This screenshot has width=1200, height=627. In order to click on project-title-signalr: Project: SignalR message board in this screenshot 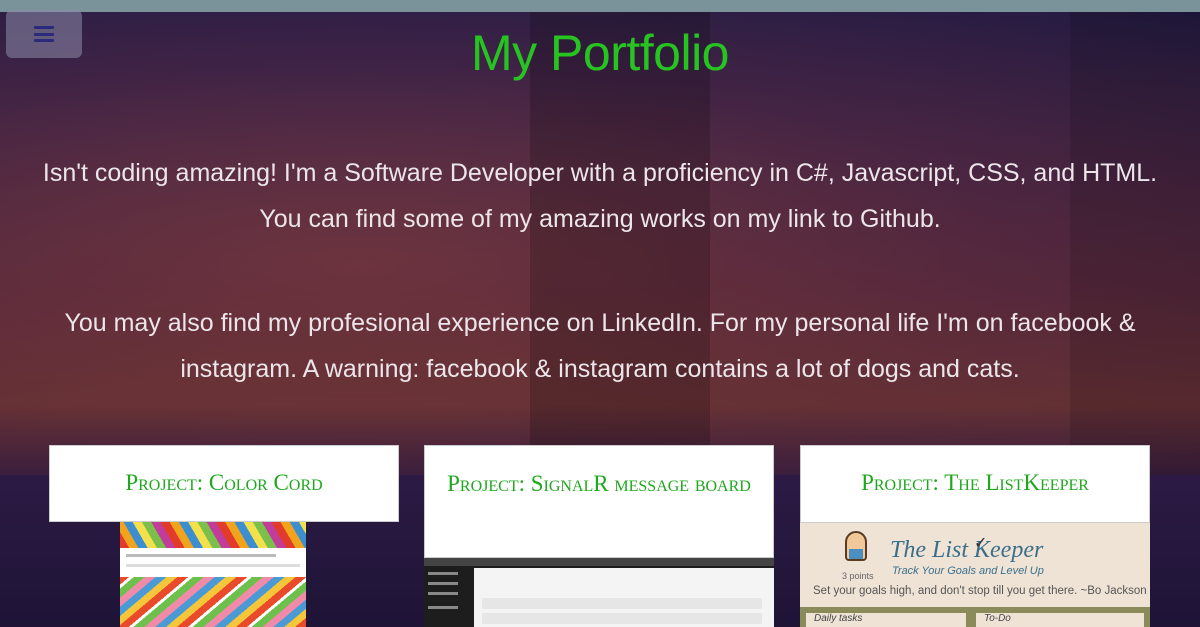, I will do `click(599, 501)`.